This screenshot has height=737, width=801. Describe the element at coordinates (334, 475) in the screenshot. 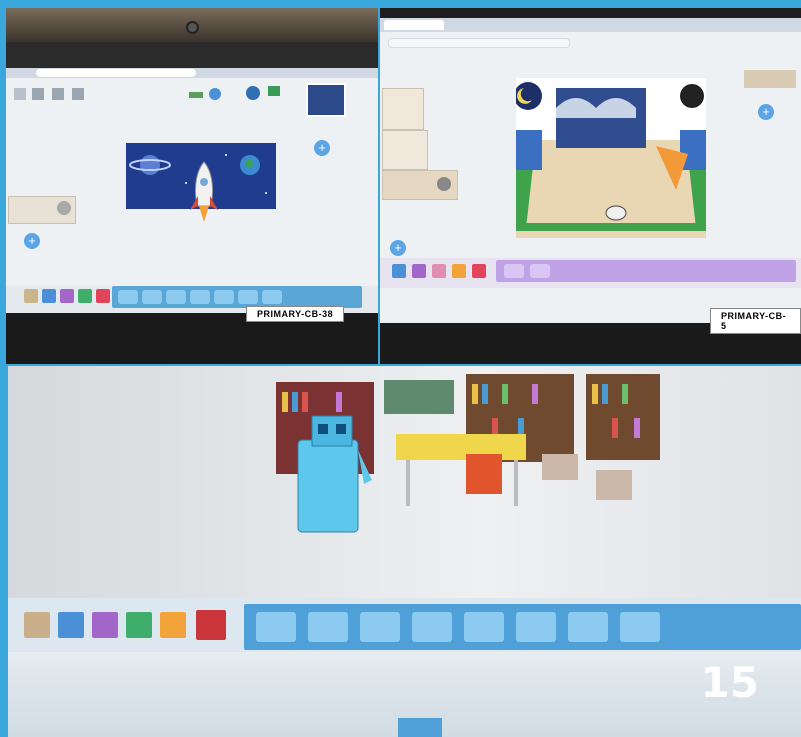

I see `robot-icon` at that location.